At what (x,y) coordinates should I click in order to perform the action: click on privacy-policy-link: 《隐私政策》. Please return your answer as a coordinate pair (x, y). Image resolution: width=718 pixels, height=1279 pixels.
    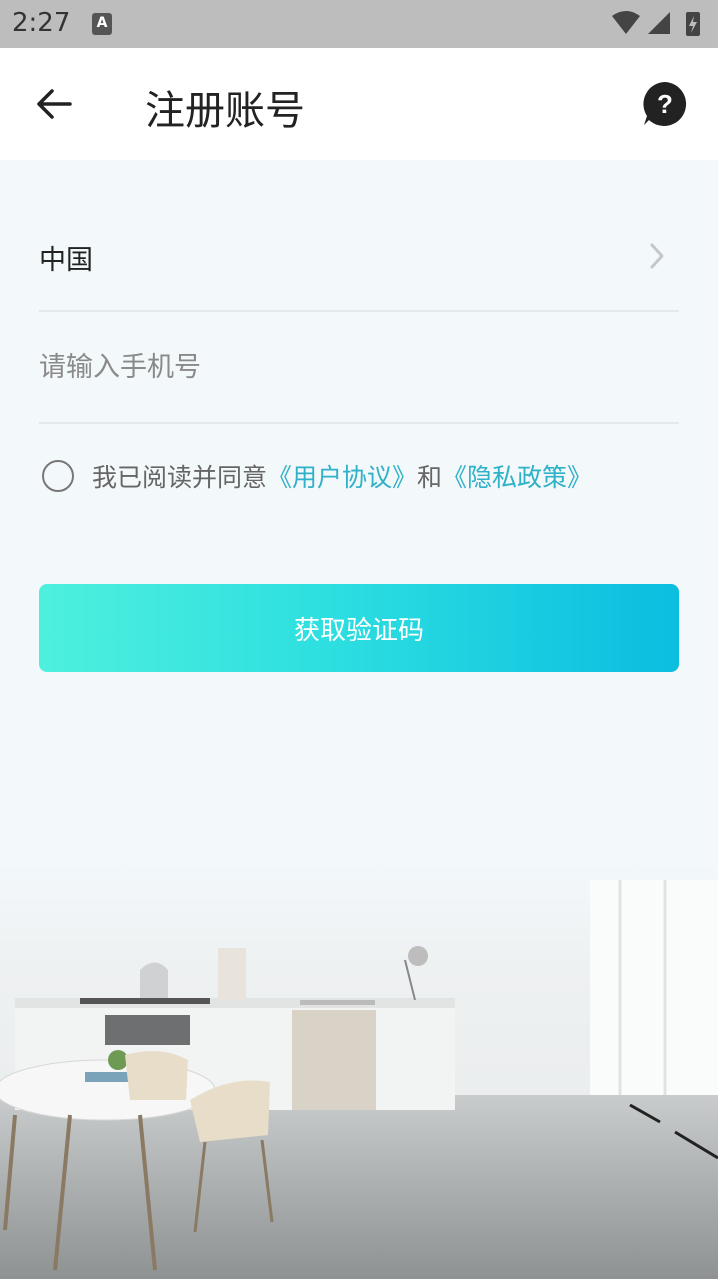
    Looking at the image, I should click on (517, 476).